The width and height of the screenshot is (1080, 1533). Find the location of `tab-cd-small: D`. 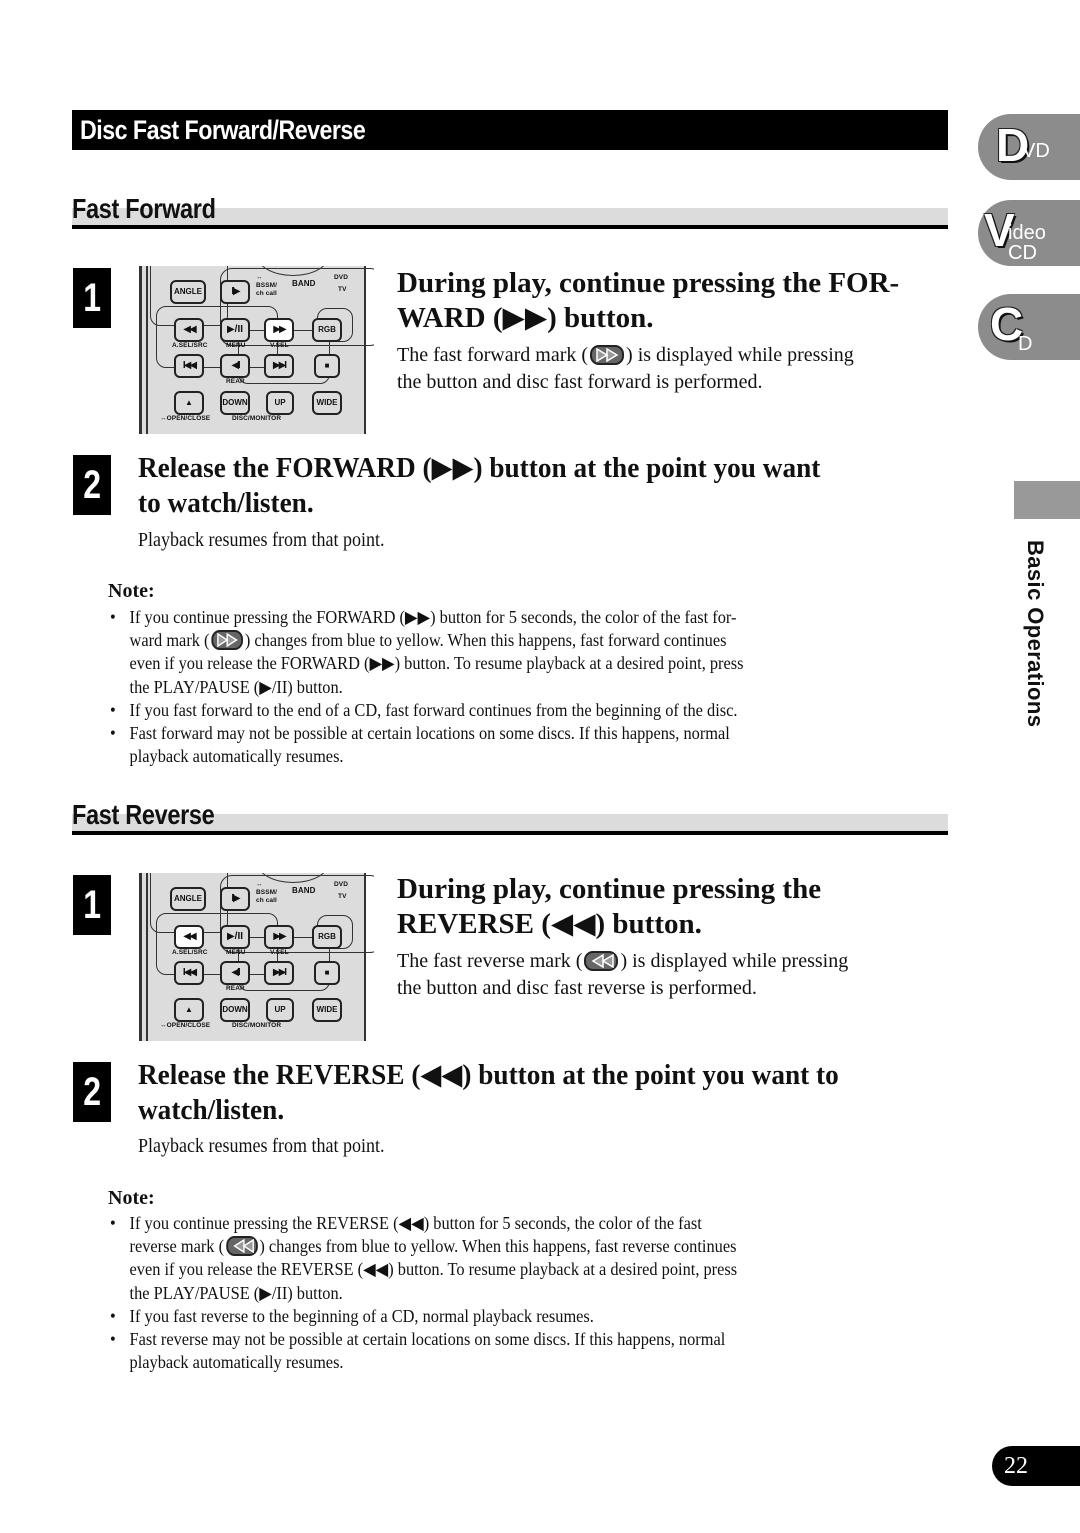

tab-cd-small: D is located at coordinates (1025, 344).